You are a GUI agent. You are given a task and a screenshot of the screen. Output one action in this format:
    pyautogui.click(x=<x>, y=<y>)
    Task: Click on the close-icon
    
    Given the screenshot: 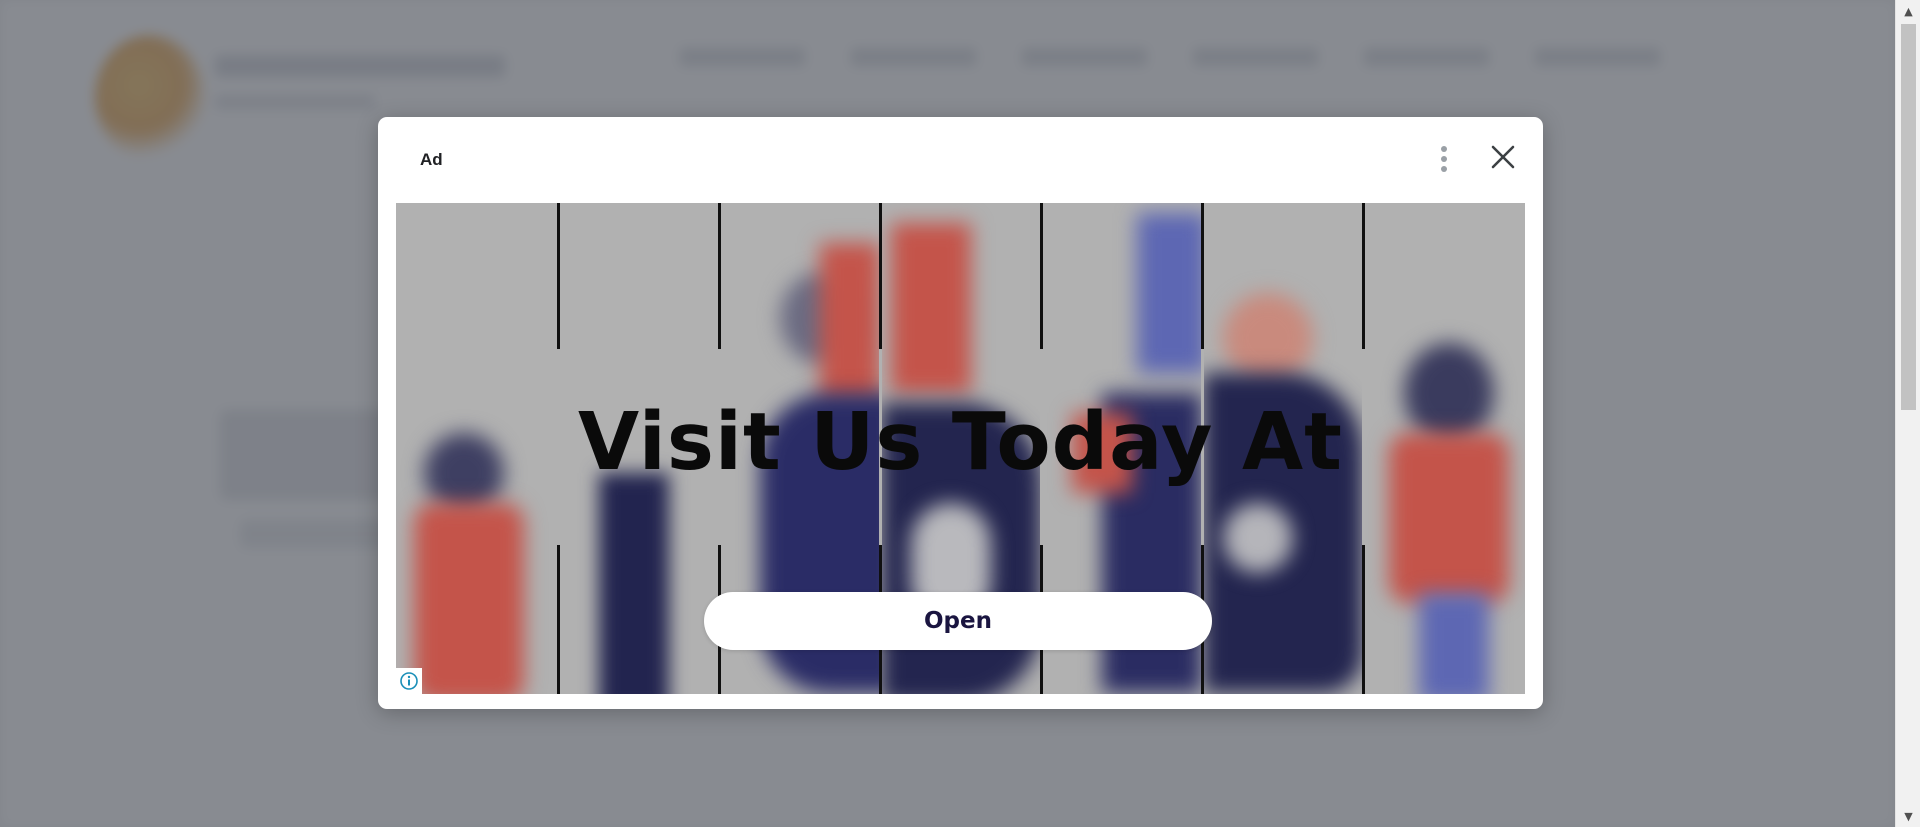 What is the action you would take?
    pyautogui.click(x=1503, y=157)
    